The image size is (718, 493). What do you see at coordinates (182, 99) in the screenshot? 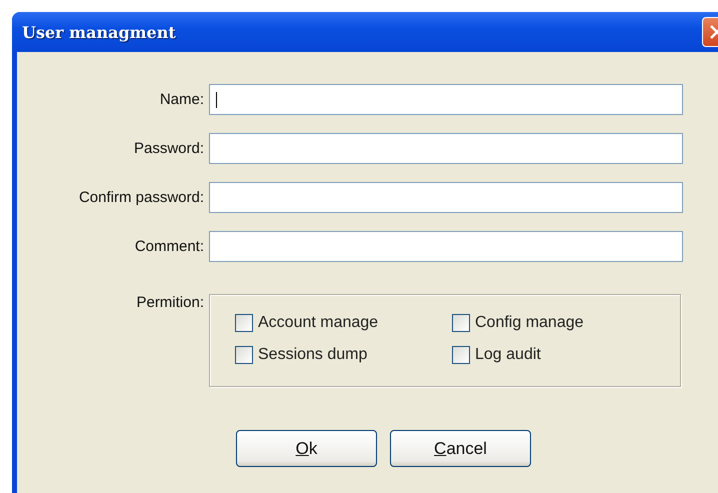
I see `field-label: Name:` at bounding box center [182, 99].